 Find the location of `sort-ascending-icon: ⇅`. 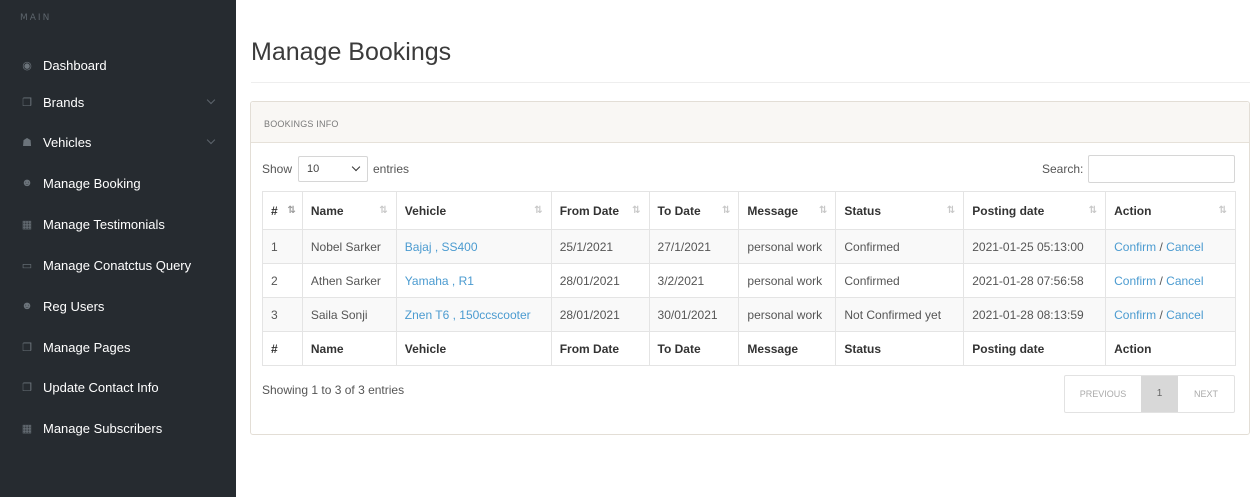

sort-ascending-icon: ⇅ is located at coordinates (291, 210).